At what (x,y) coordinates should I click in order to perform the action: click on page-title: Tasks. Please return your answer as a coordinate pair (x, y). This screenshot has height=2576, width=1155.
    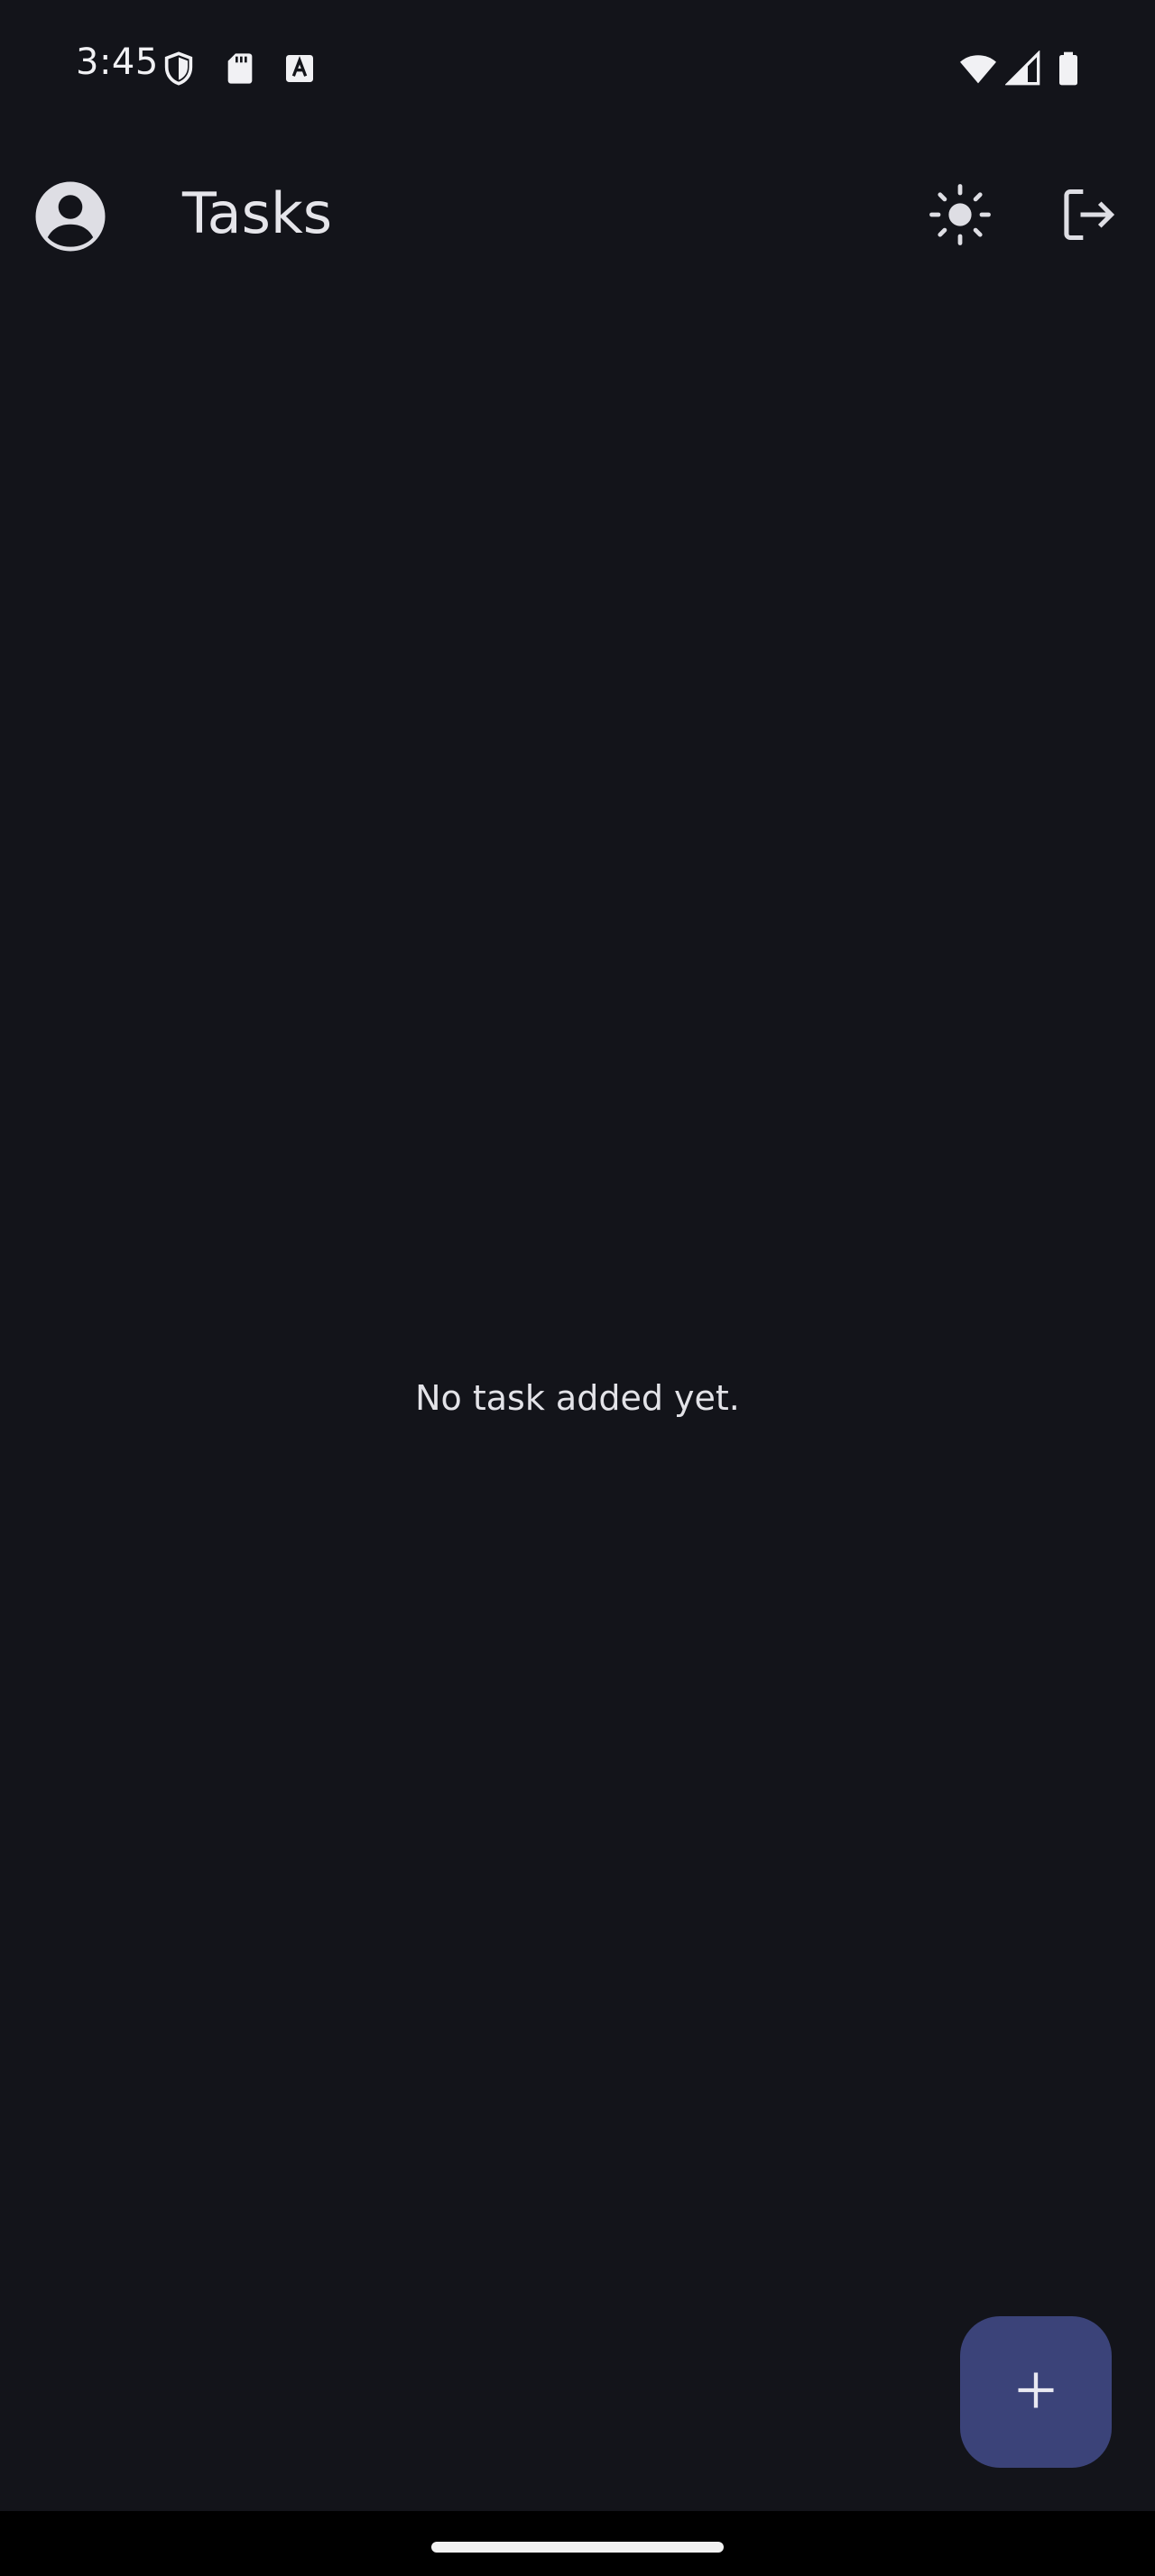
    Looking at the image, I should click on (257, 213).